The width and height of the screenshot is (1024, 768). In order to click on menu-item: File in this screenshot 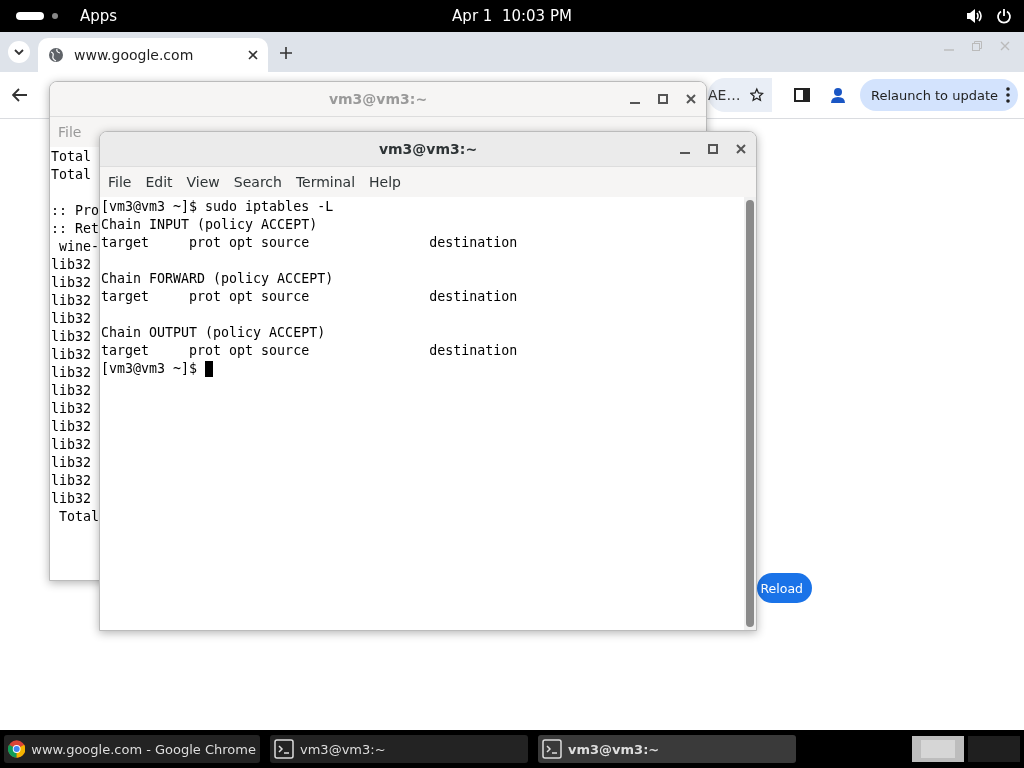, I will do `click(120, 182)`.